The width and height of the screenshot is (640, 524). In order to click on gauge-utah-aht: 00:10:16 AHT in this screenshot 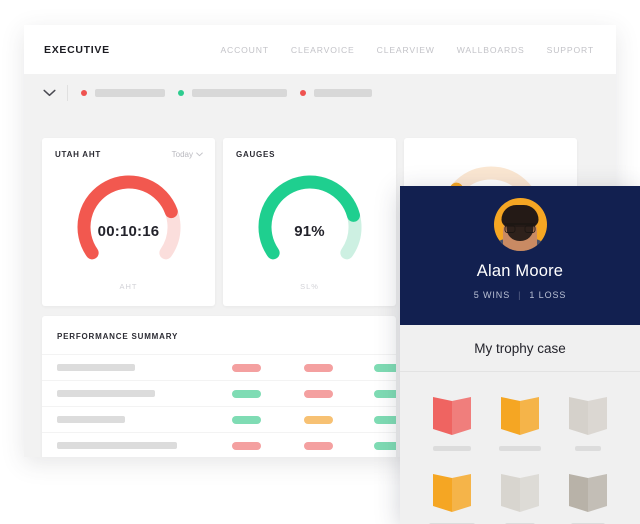, I will do `click(128, 227)`.